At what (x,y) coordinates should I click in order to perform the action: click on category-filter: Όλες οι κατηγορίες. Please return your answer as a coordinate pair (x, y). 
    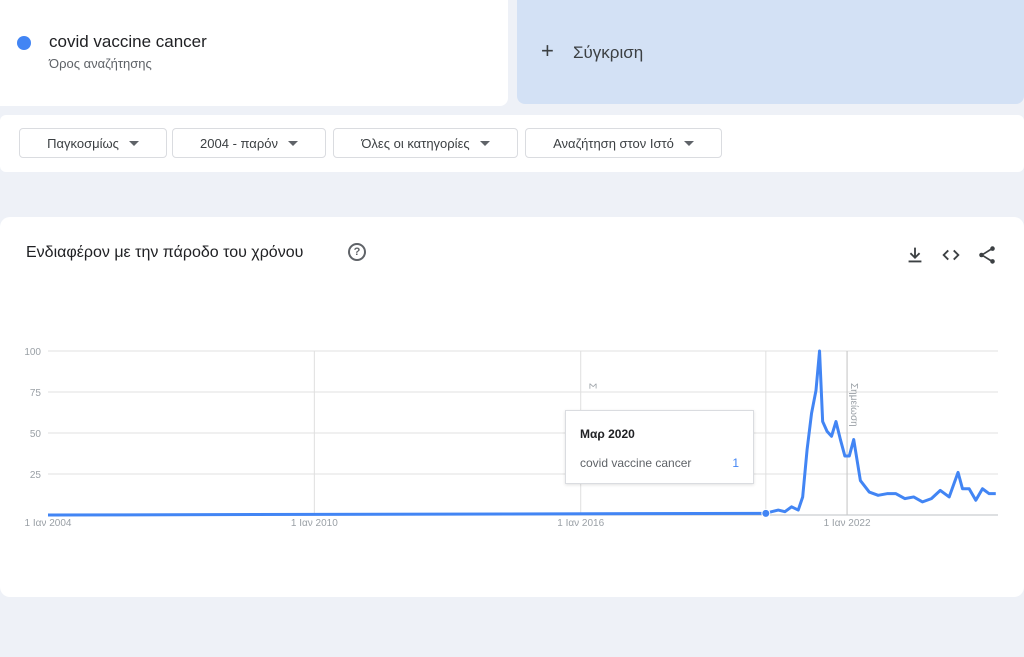
    Looking at the image, I should click on (425, 143).